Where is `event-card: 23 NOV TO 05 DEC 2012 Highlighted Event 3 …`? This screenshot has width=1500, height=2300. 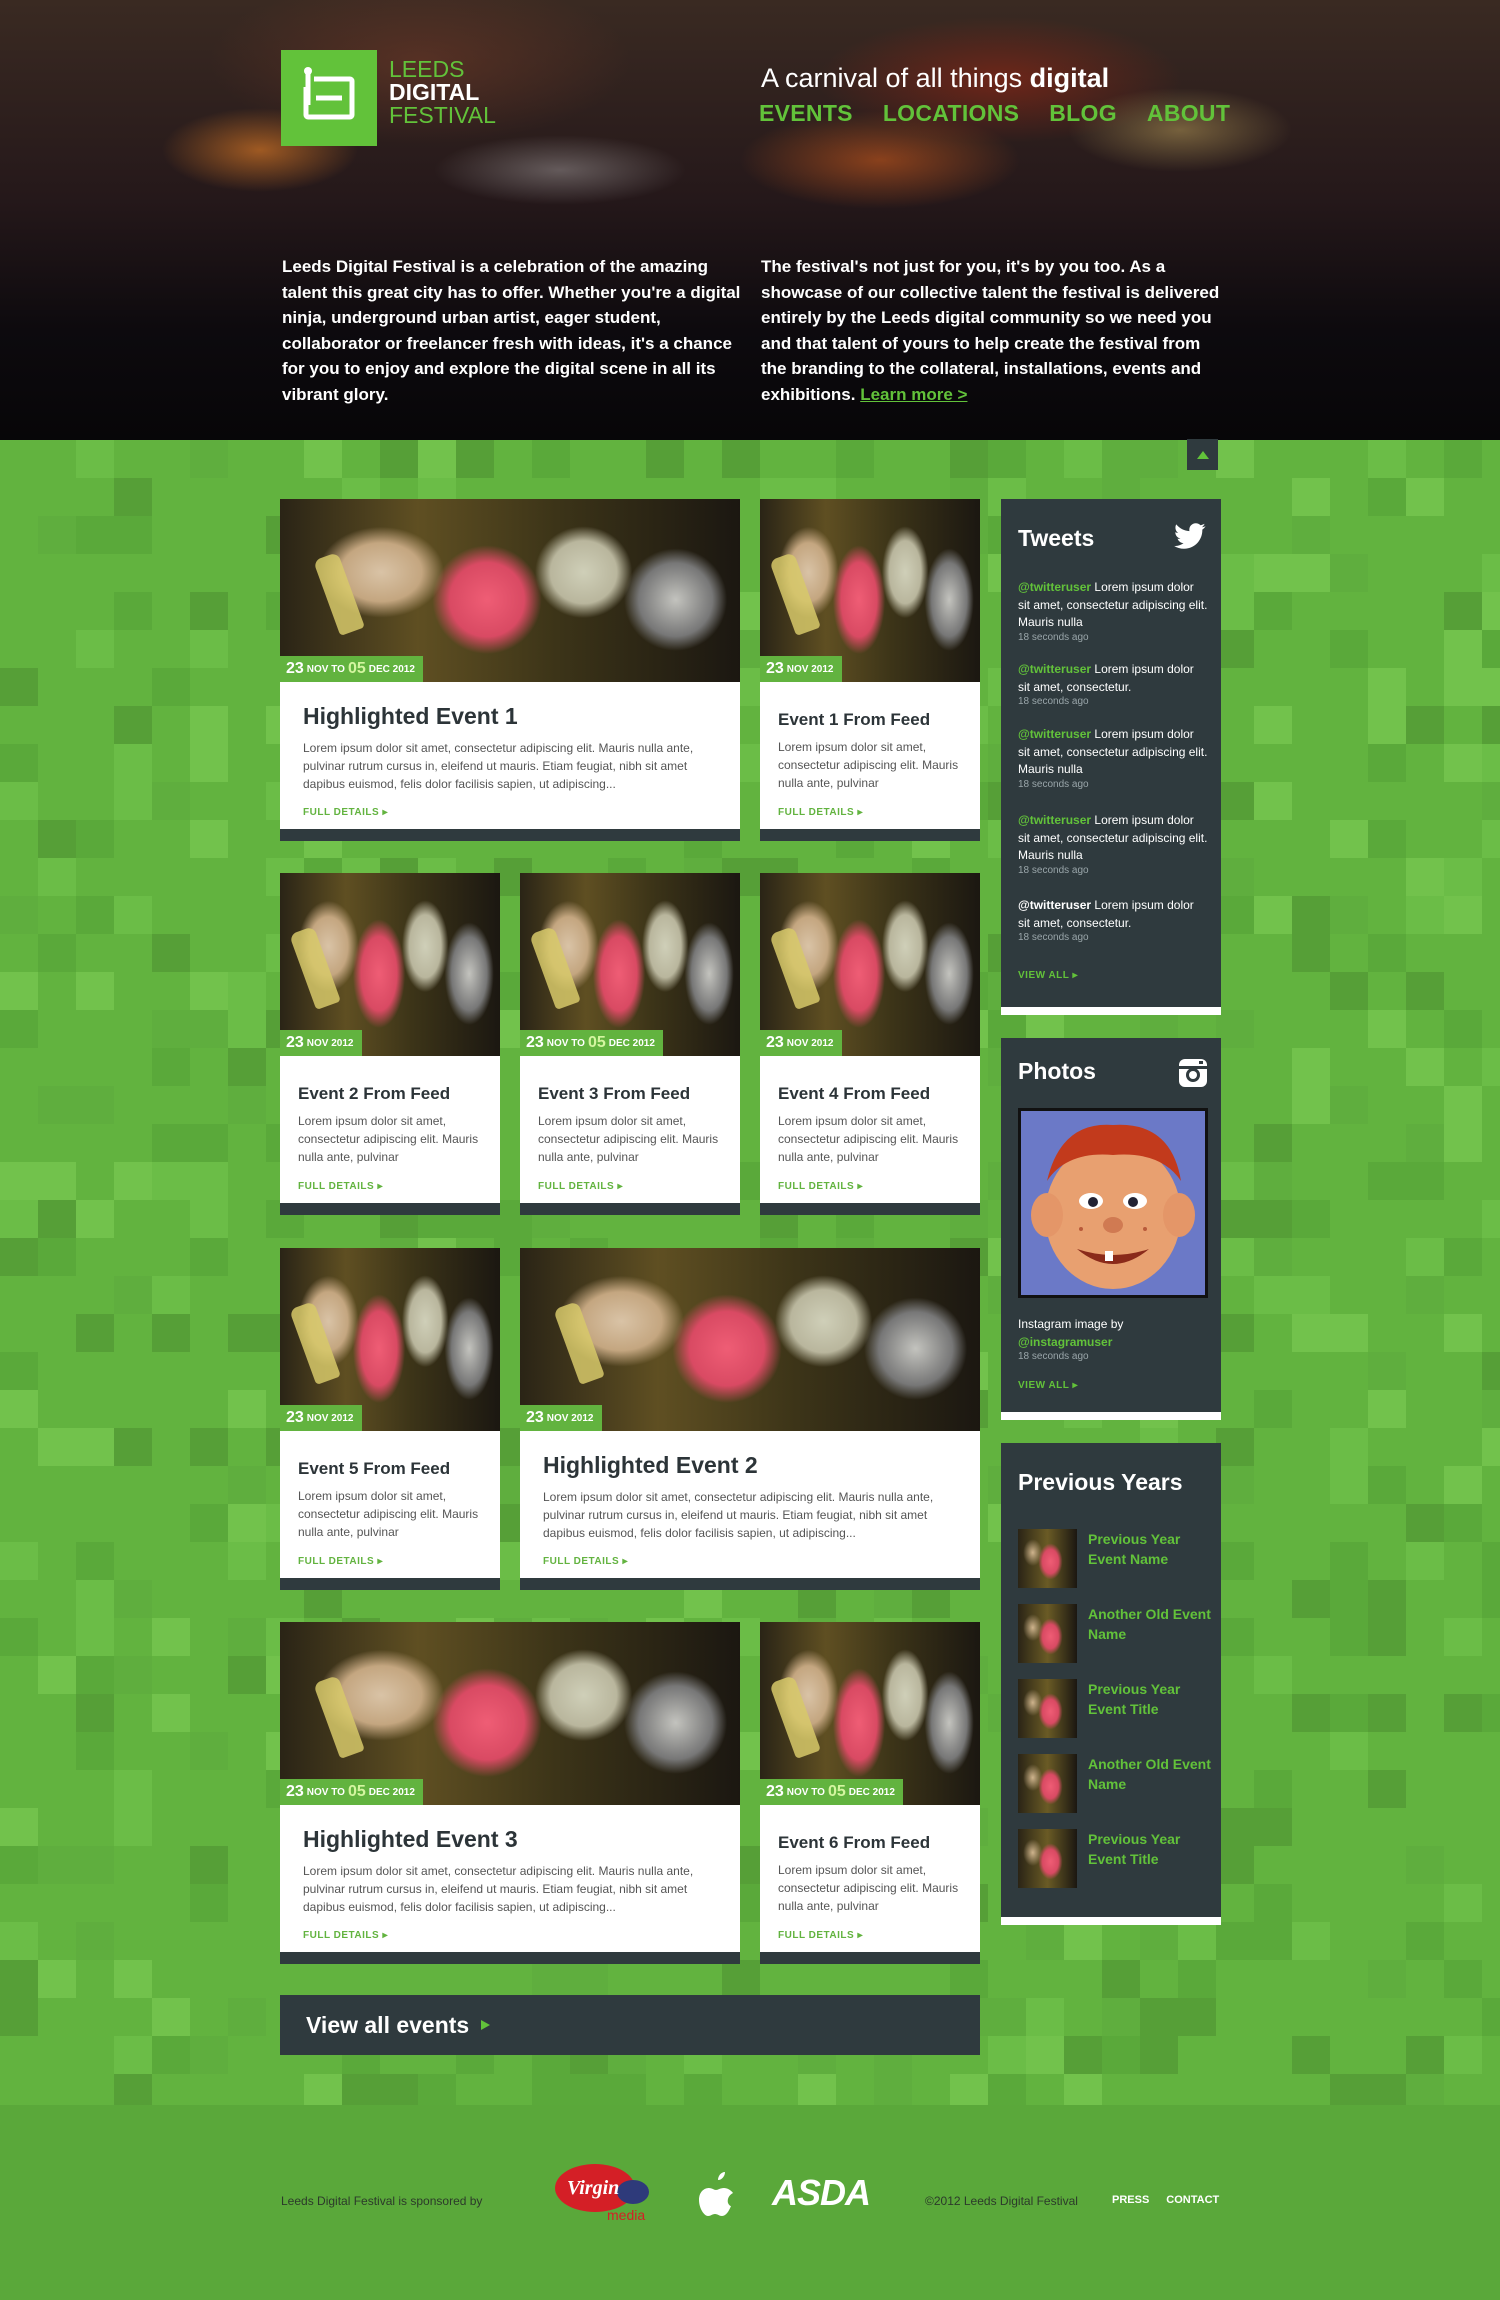 event-card: 23 NOV TO 05 DEC 2012 Highlighted Event 3 … is located at coordinates (510, 1792).